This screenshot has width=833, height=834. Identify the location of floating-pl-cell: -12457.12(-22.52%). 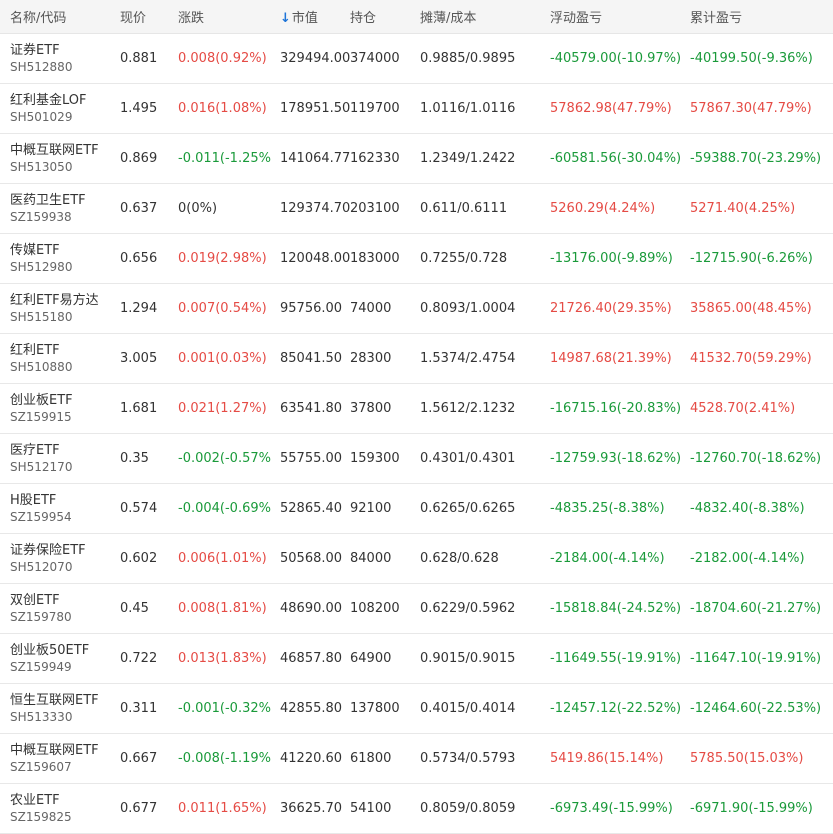
(616, 708).